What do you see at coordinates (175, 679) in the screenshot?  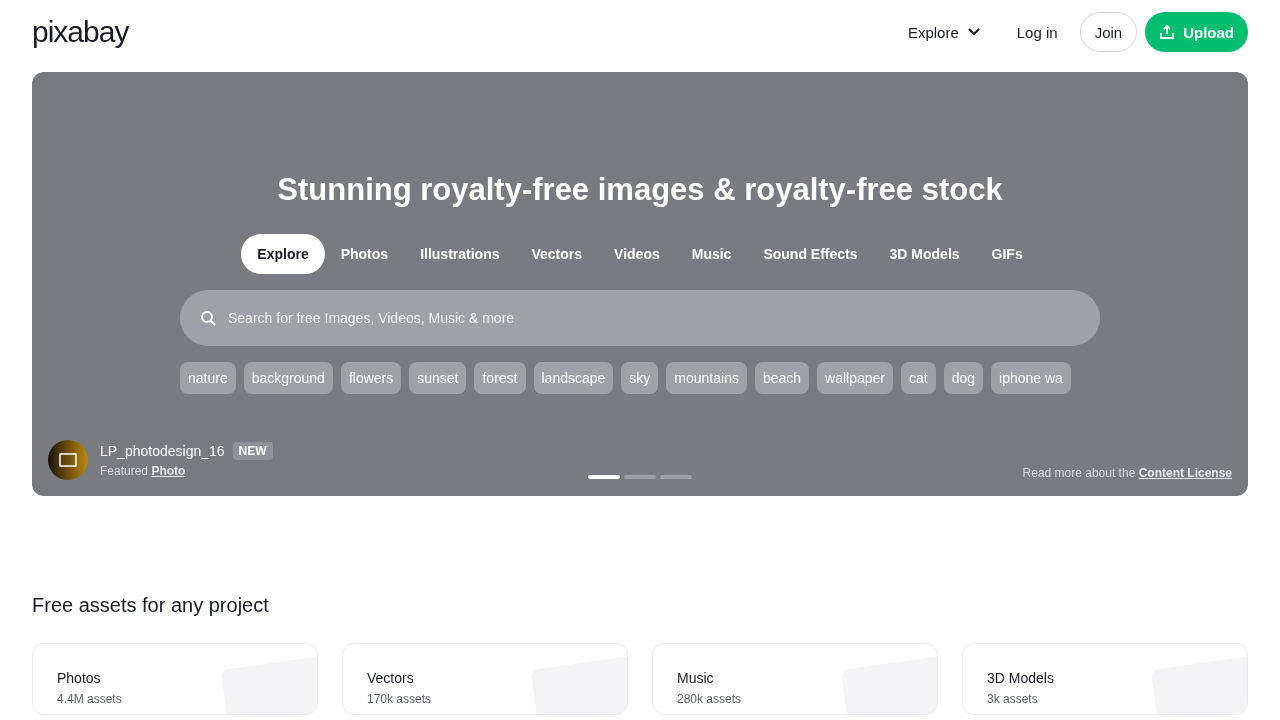 I see `asset-card: Photos 4.4M assets` at bounding box center [175, 679].